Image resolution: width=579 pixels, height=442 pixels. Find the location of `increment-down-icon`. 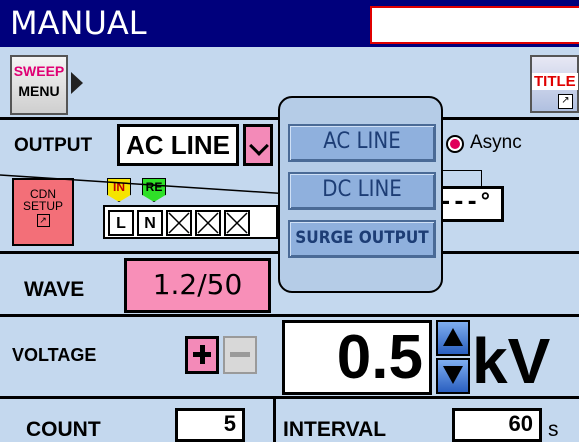

increment-down-icon is located at coordinates (453, 376).